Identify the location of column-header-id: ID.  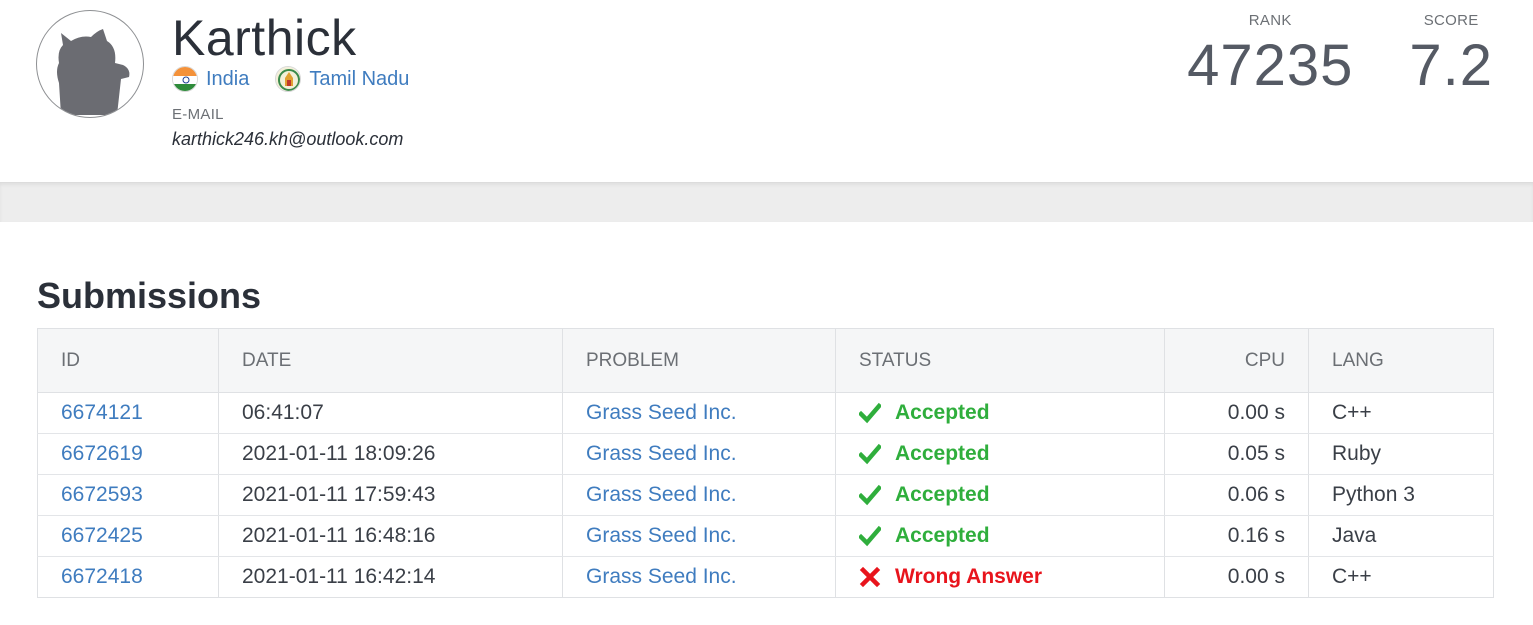
(128, 360).